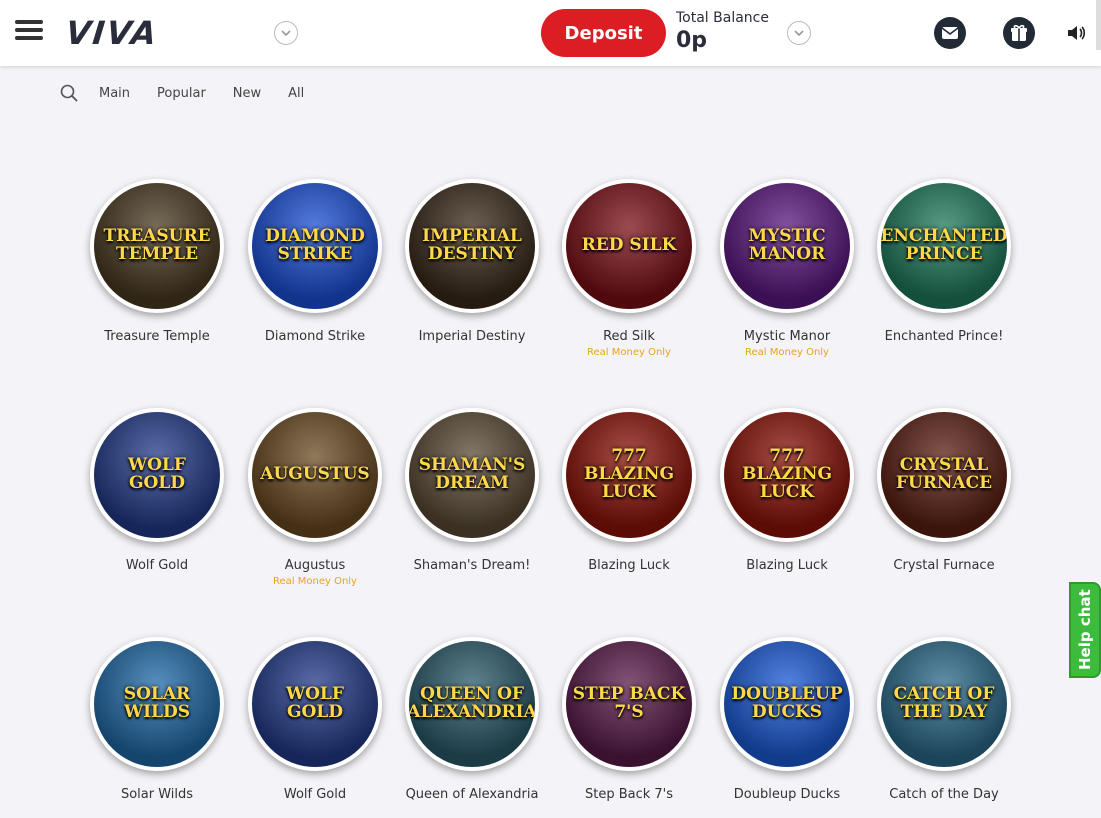  I want to click on game-thumbnail: Imperial Destiny, so click(472, 246).